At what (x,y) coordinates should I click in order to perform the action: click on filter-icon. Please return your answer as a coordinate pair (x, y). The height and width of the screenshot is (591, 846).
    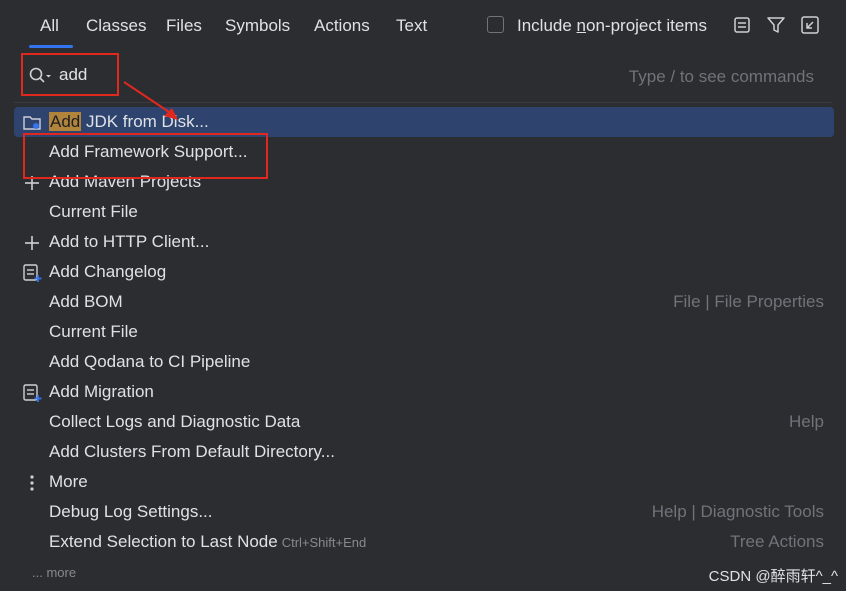
    Looking at the image, I should click on (776, 25).